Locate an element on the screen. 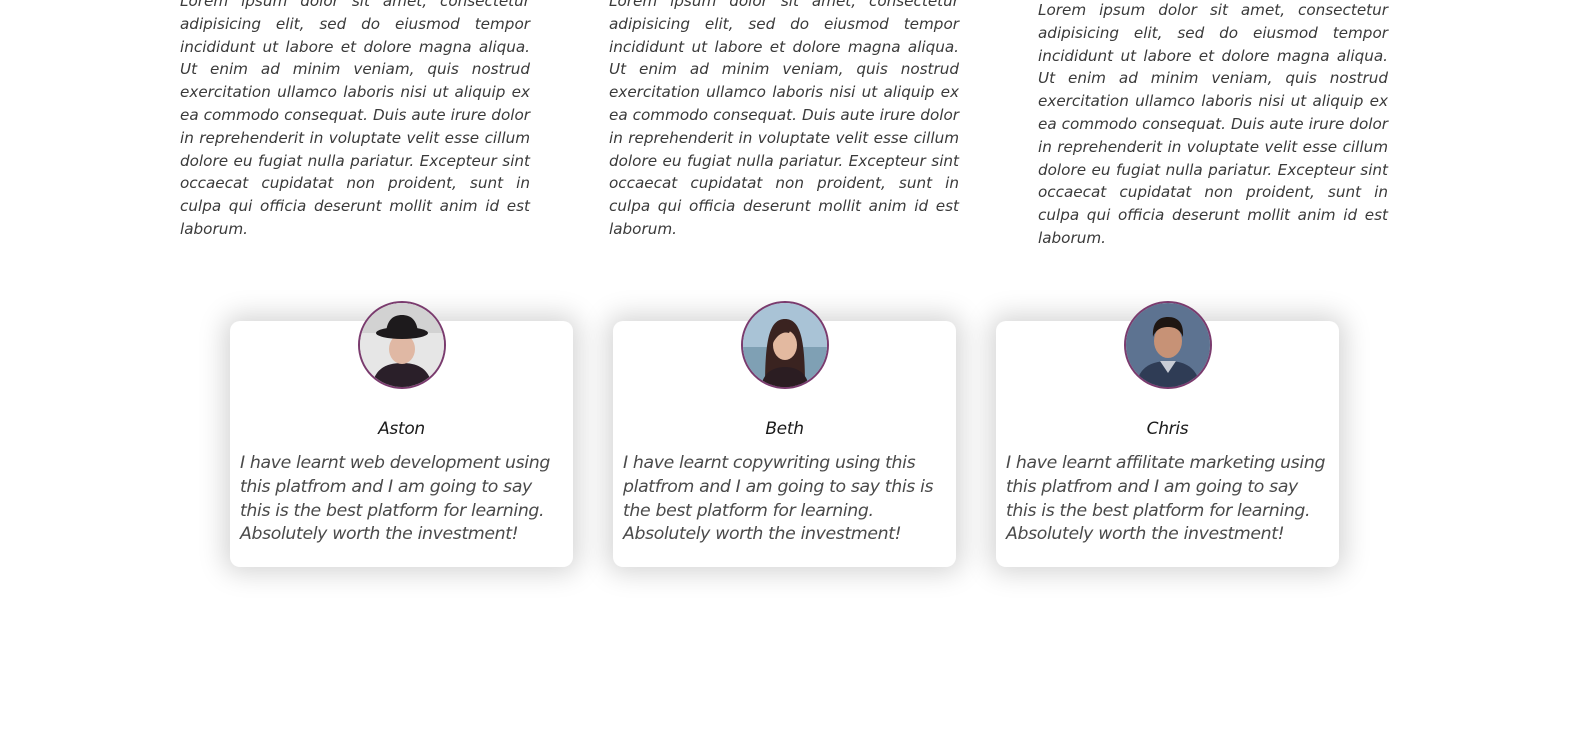 Image resolution: width=1583 pixels, height=732 pixels. testimonial-name: Chris is located at coordinates (1167, 429).